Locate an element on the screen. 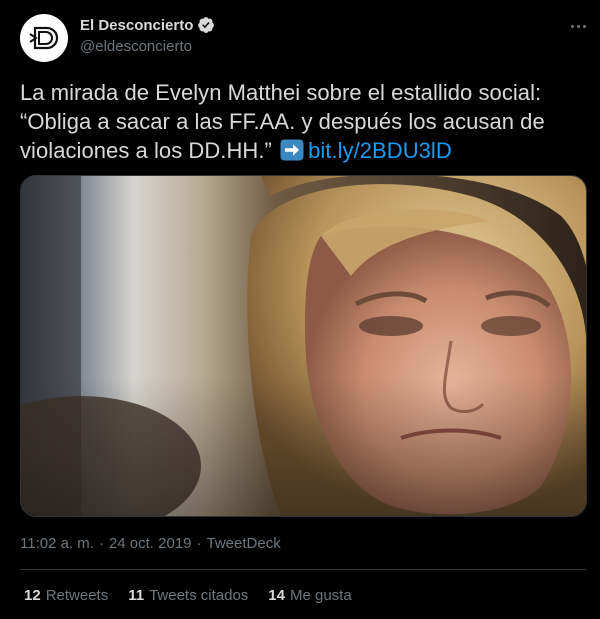  retweets-label: Retweets is located at coordinates (77, 595).